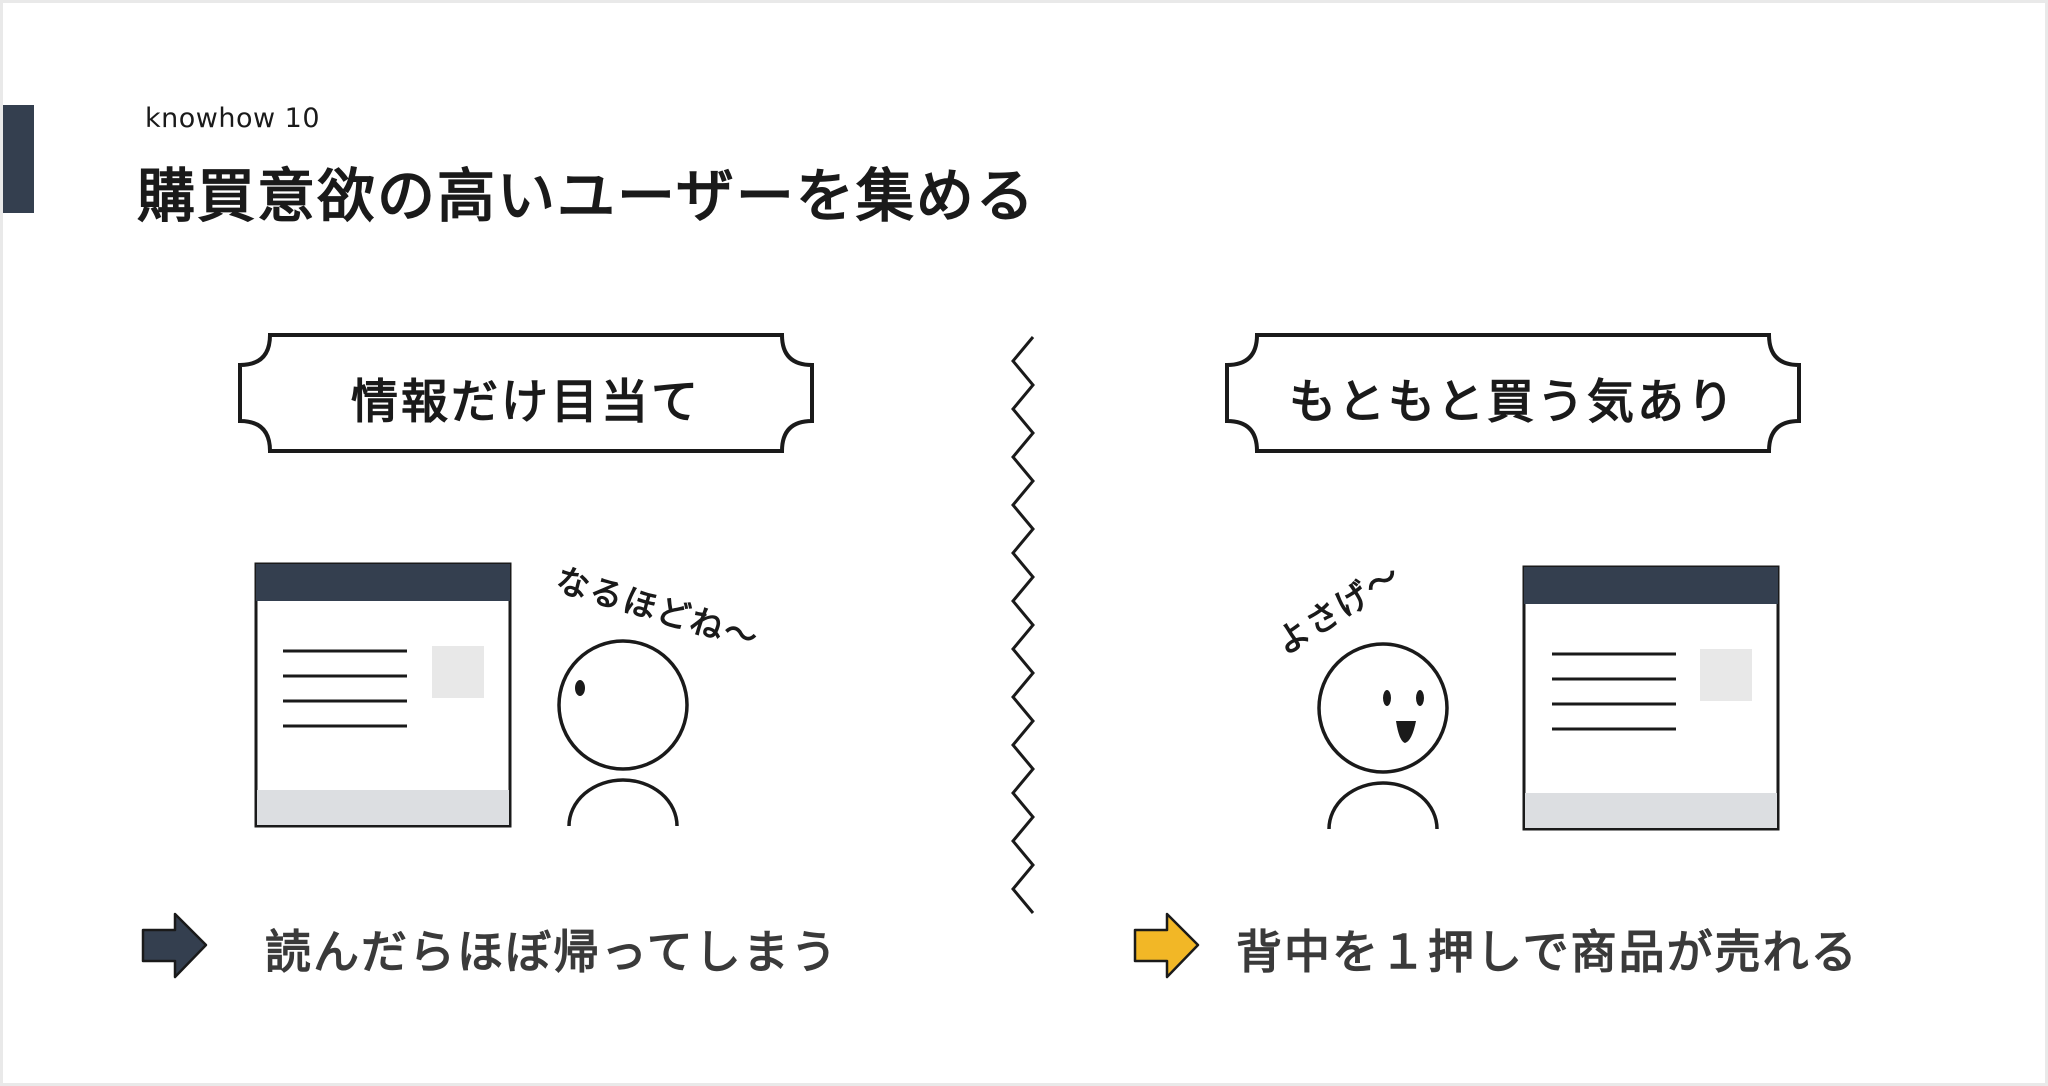  I want to click on right-label-text: もともと買う気あり, so click(1513, 402).